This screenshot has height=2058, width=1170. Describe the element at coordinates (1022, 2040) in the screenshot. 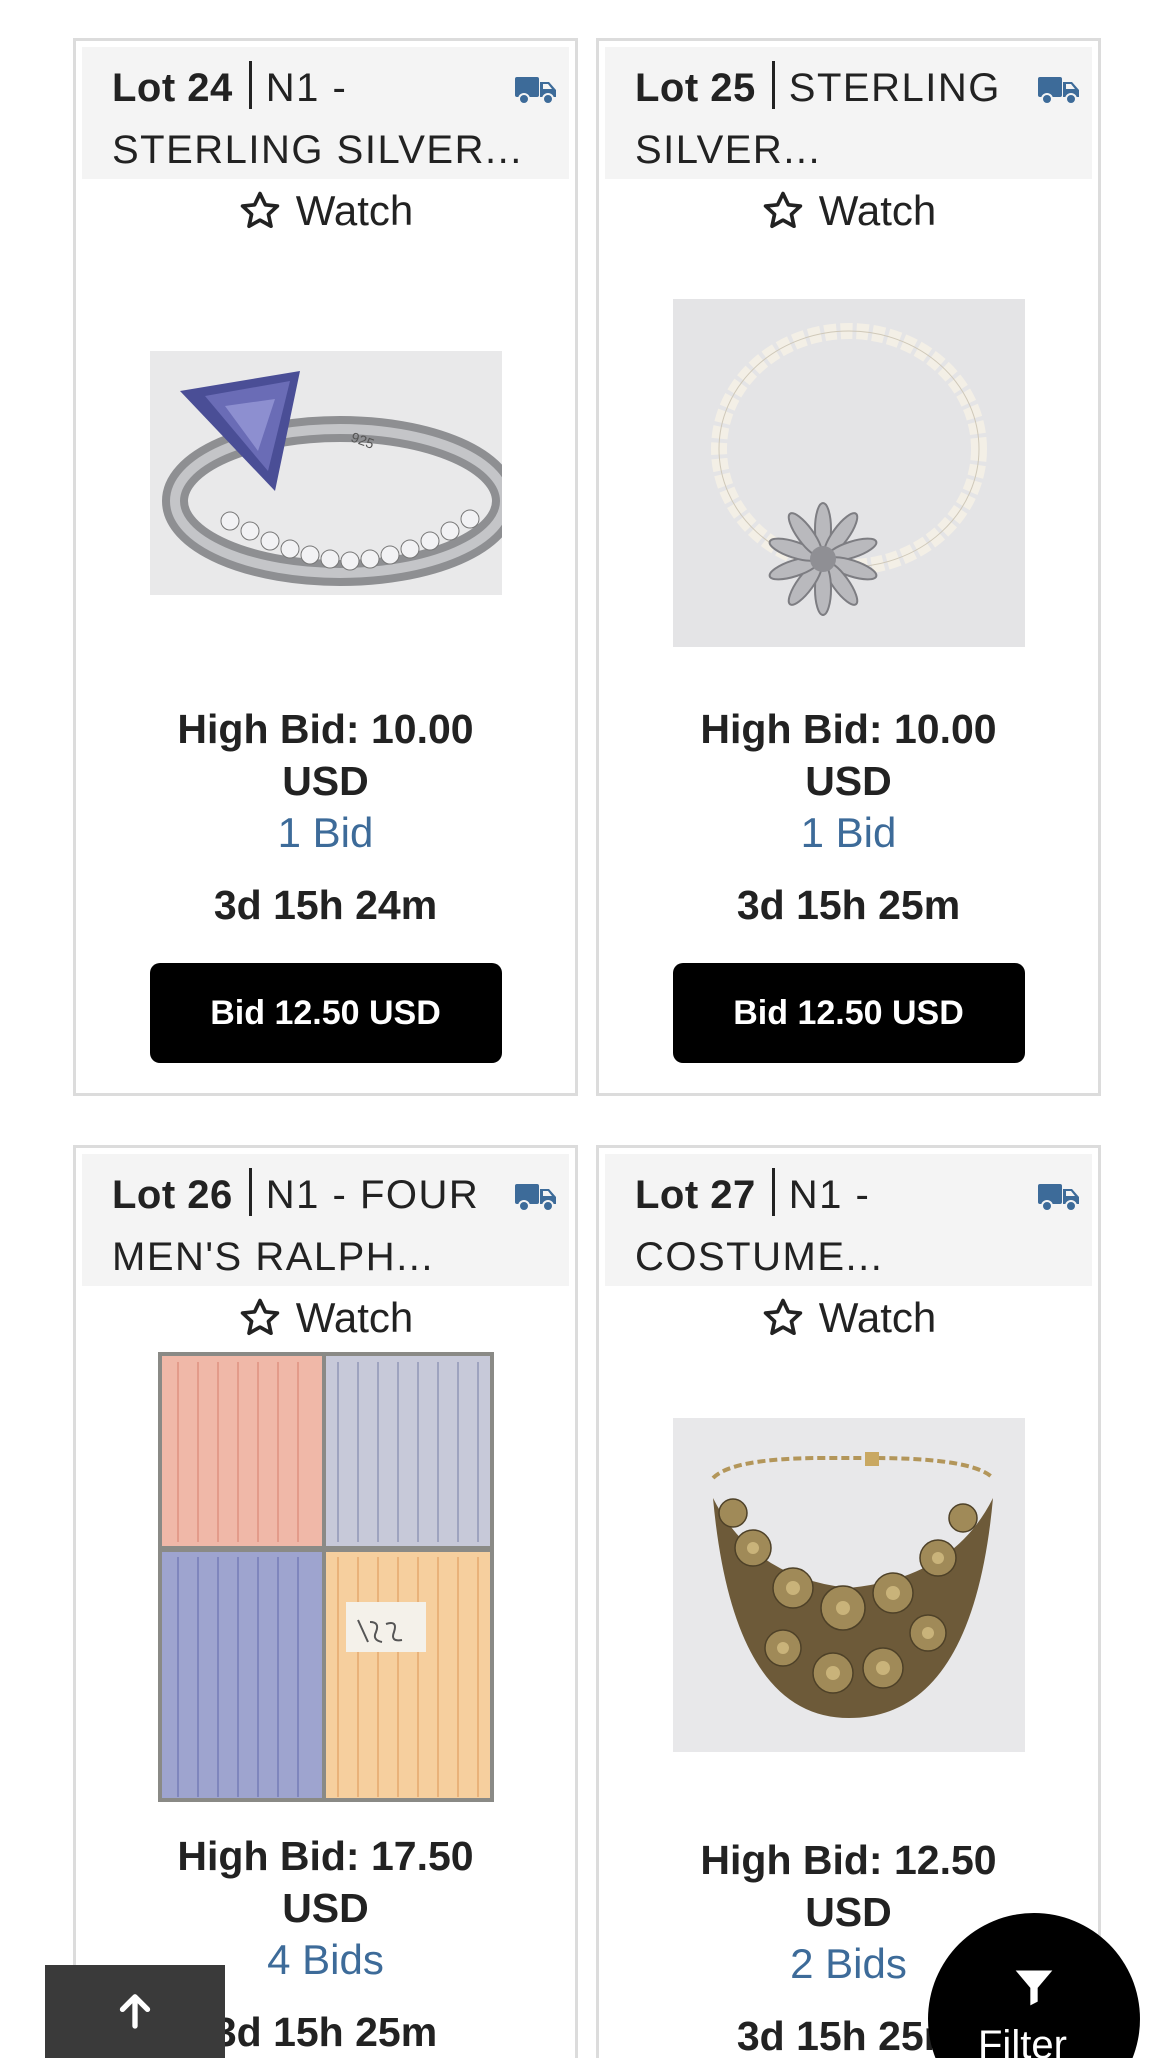

I see `filter-label: Filter` at that location.